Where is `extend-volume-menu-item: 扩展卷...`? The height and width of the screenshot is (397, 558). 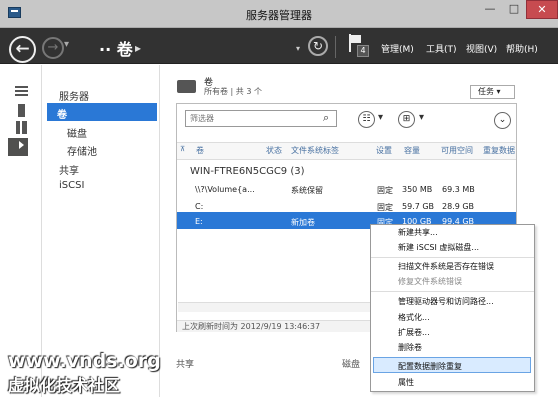 extend-volume-menu-item: 扩展卷... is located at coordinates (414, 332).